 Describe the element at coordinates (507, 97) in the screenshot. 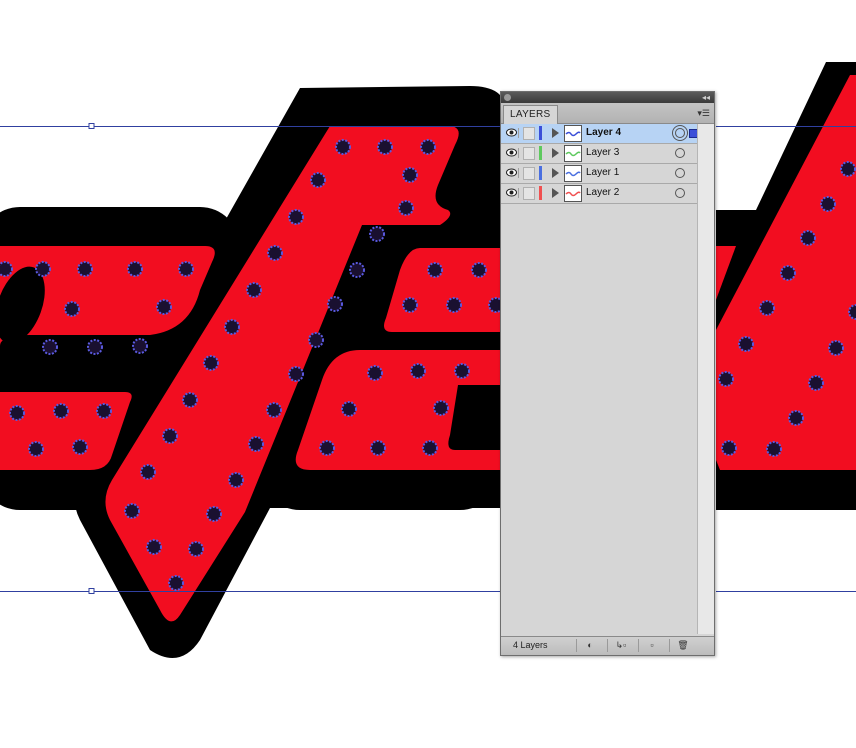

I see `close-icon` at that location.